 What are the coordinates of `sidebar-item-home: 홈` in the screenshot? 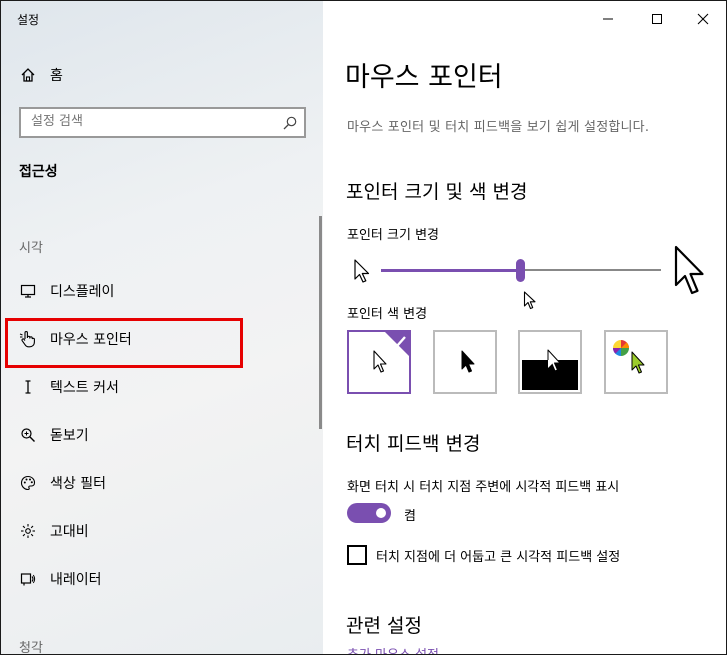 It's located at (162, 75).